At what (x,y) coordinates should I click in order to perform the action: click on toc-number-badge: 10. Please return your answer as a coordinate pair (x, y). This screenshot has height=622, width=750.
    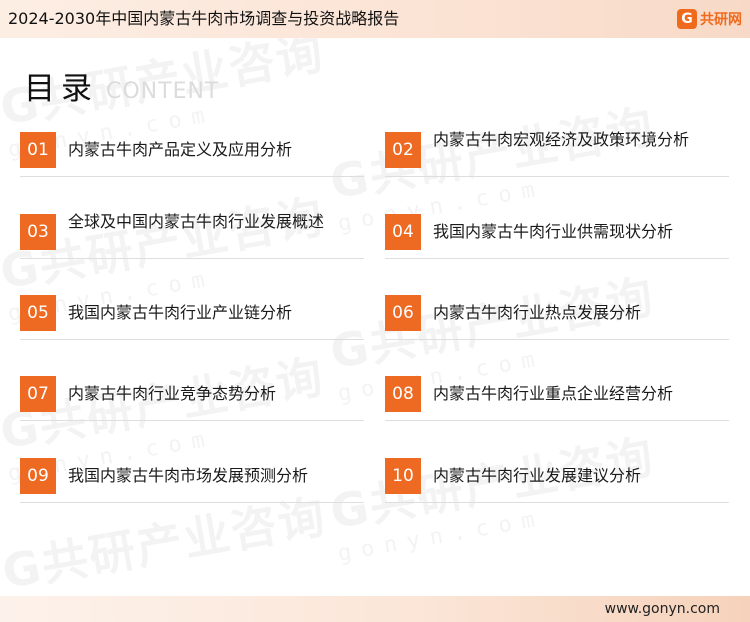
    Looking at the image, I should click on (403, 476).